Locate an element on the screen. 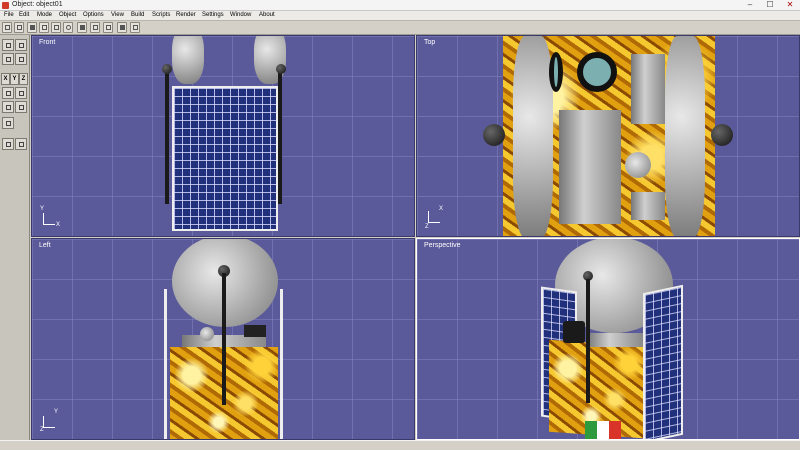  corner-icon is located at coordinates (8, 59).